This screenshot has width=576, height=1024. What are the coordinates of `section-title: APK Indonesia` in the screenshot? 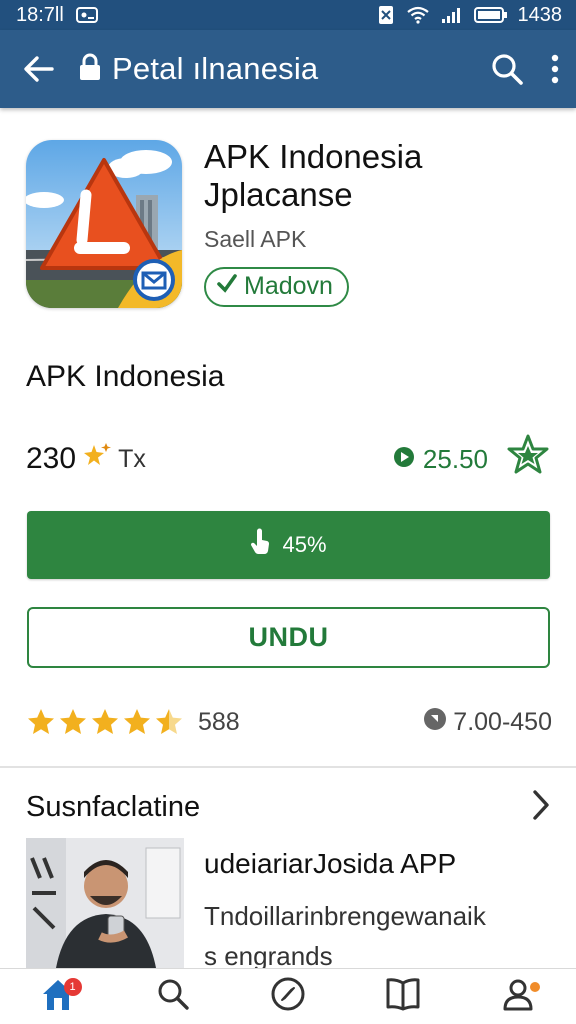 It's located at (125, 376).